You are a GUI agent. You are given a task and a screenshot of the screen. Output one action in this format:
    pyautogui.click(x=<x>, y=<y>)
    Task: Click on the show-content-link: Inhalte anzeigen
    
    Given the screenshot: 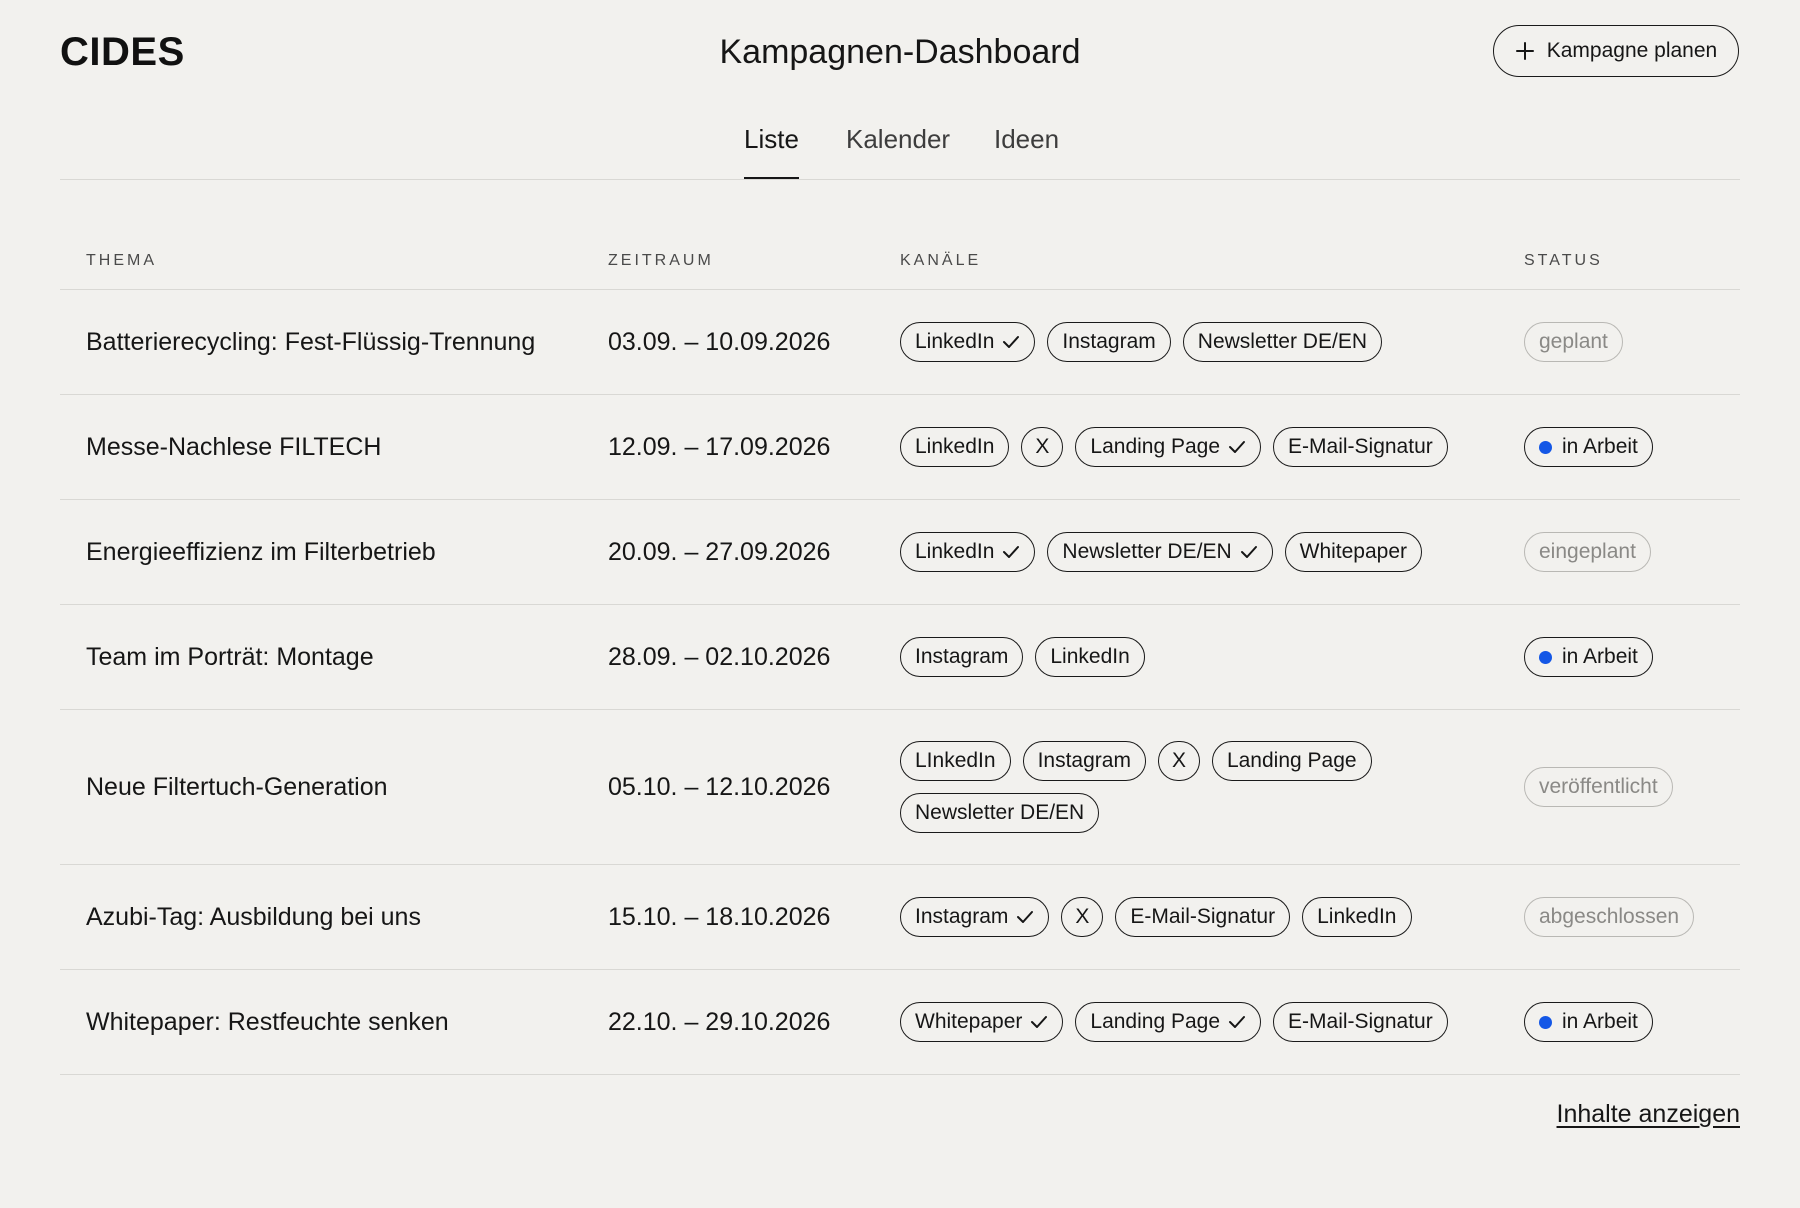 What is the action you would take?
    pyautogui.click(x=1648, y=1114)
    